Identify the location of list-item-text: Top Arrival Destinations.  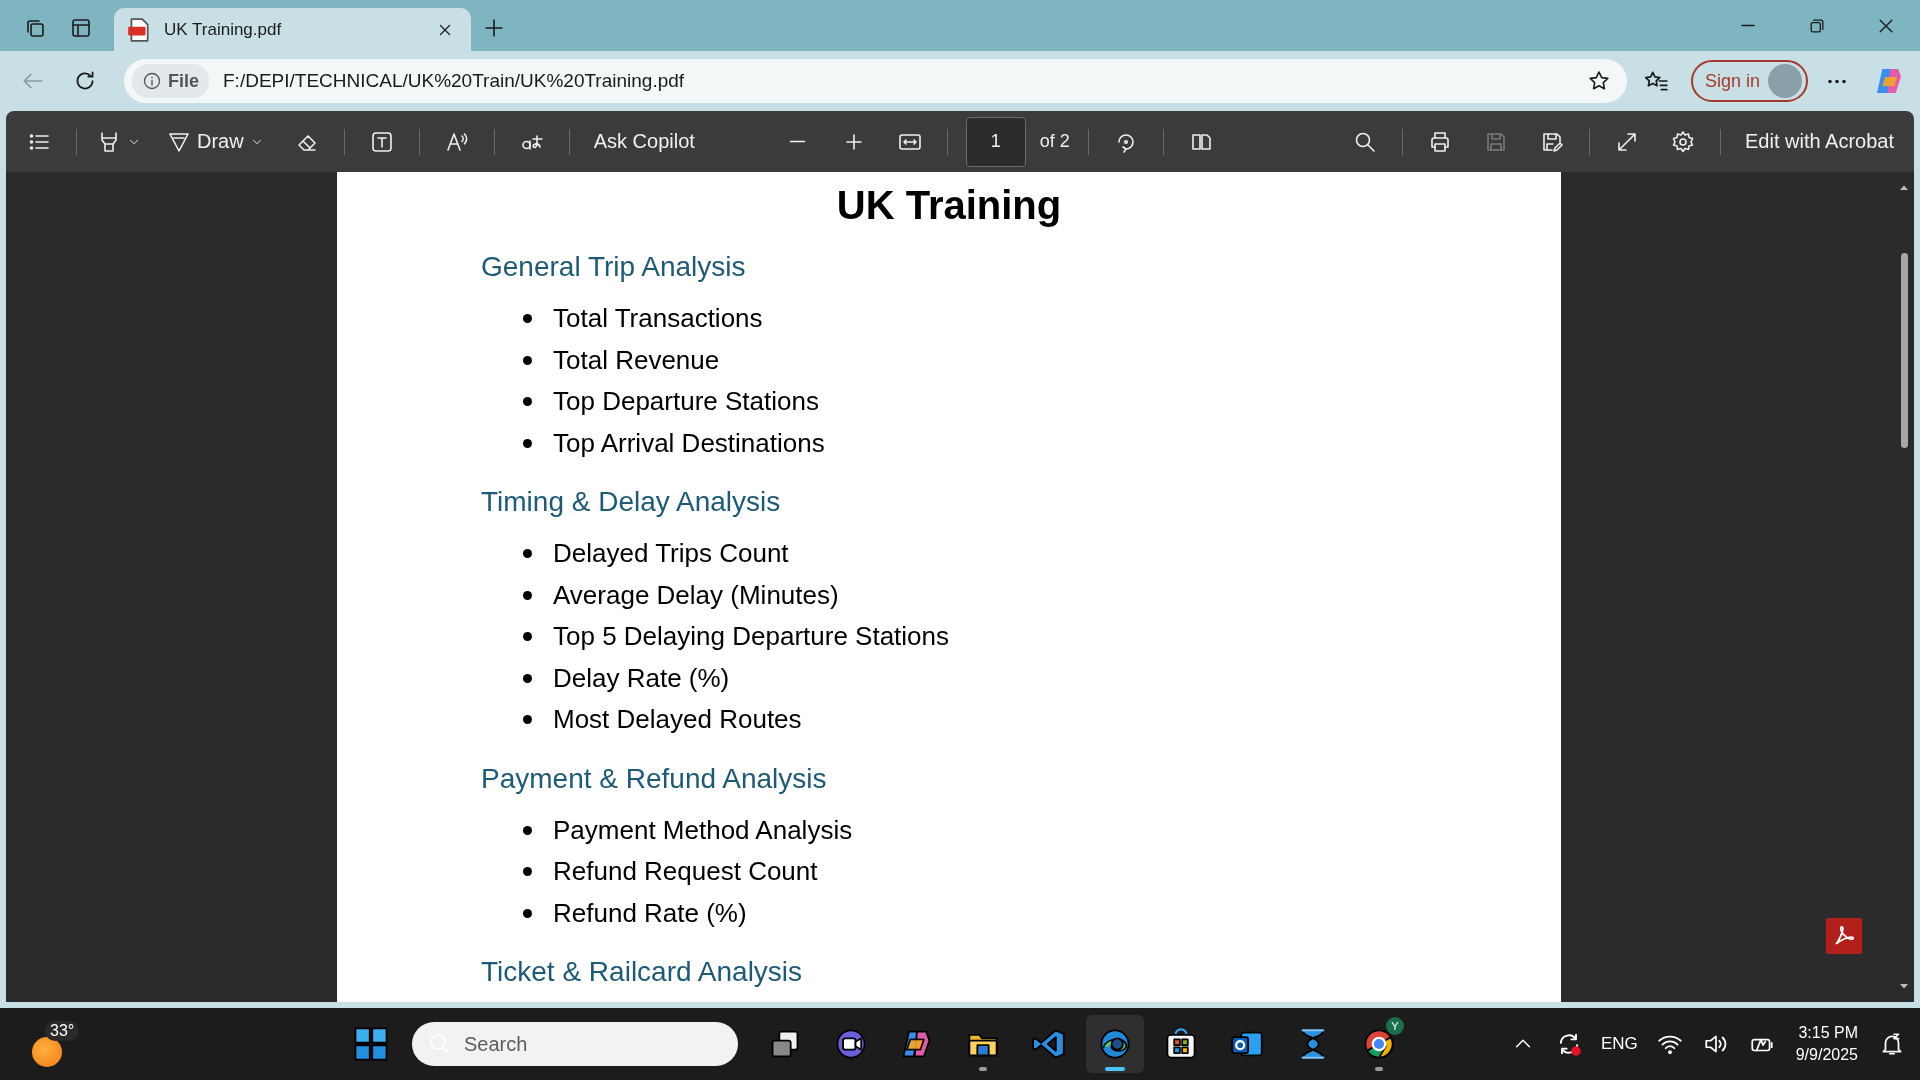
(689, 443).